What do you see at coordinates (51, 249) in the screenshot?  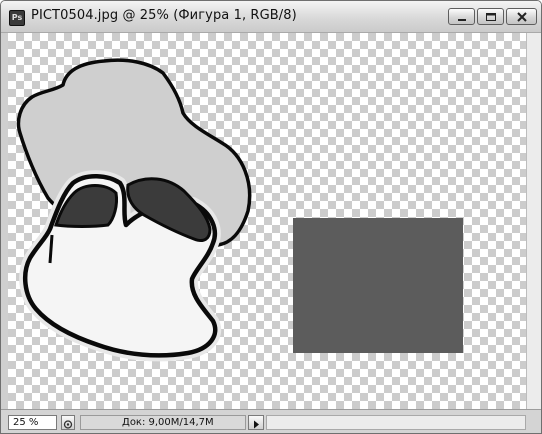 I see `stray-stroke` at bounding box center [51, 249].